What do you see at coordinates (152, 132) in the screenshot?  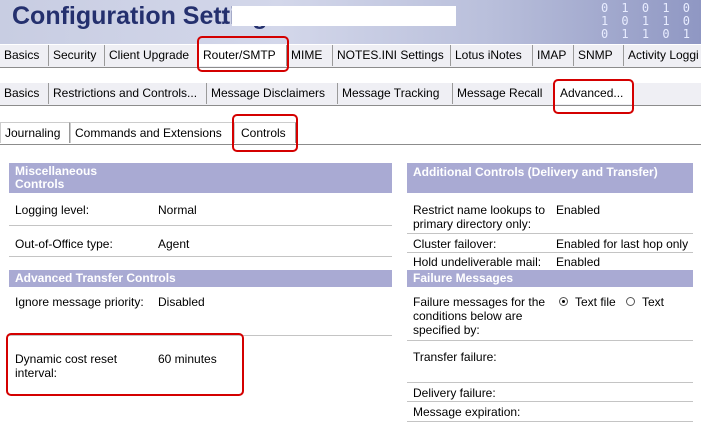 I see `tab-commands-and-extensions: Commands and Extensions` at bounding box center [152, 132].